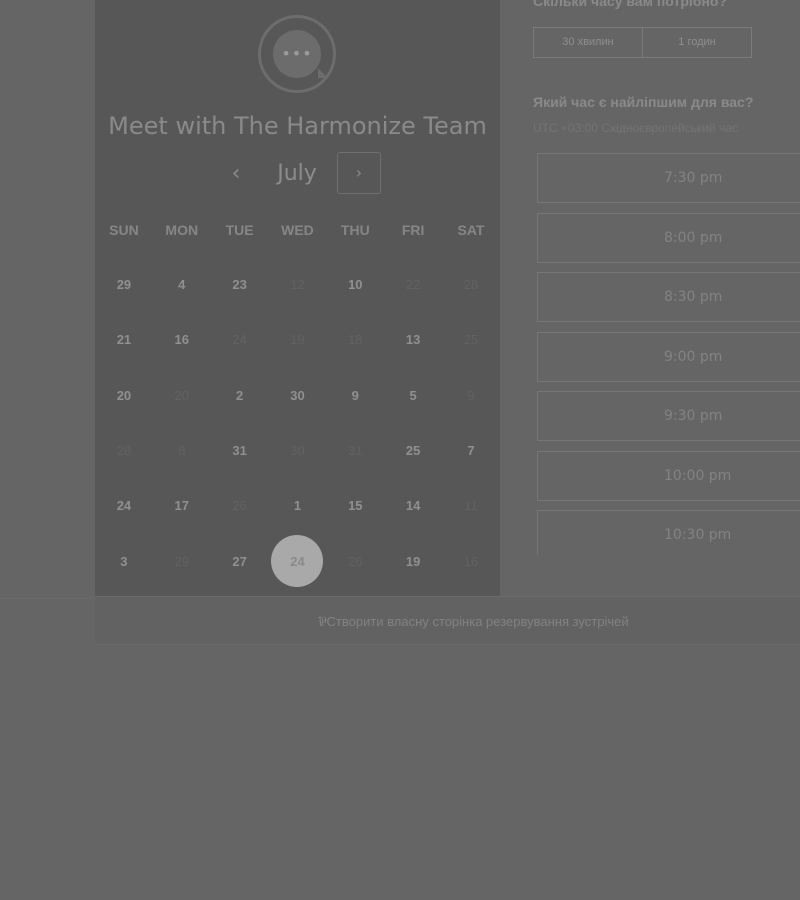 This screenshot has width=800, height=900. I want to click on duration-question: Скільки часу вам потрібно?, so click(630, 4).